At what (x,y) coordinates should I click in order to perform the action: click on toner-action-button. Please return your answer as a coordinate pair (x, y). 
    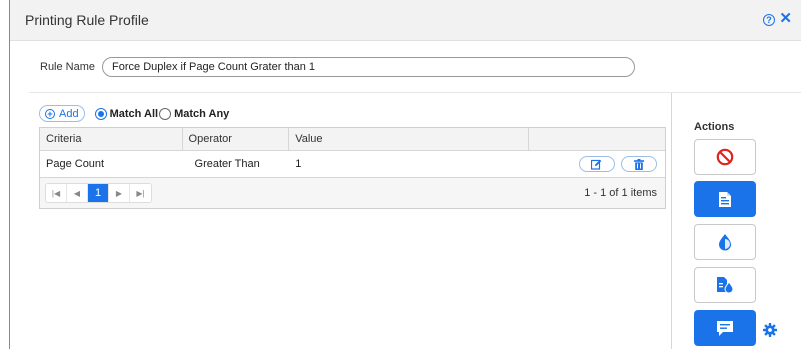
    Looking at the image, I should click on (725, 242).